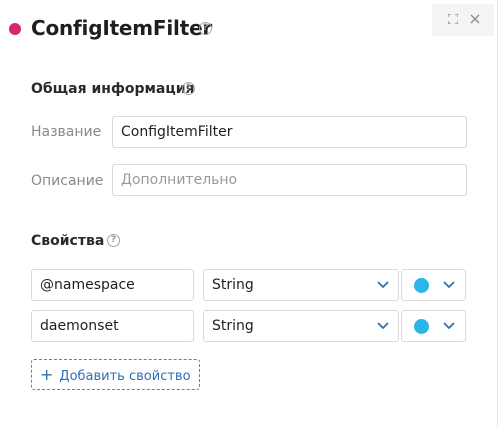 The image size is (498, 427). I want to click on add-property-button: + Добавить свойство, so click(115, 374).